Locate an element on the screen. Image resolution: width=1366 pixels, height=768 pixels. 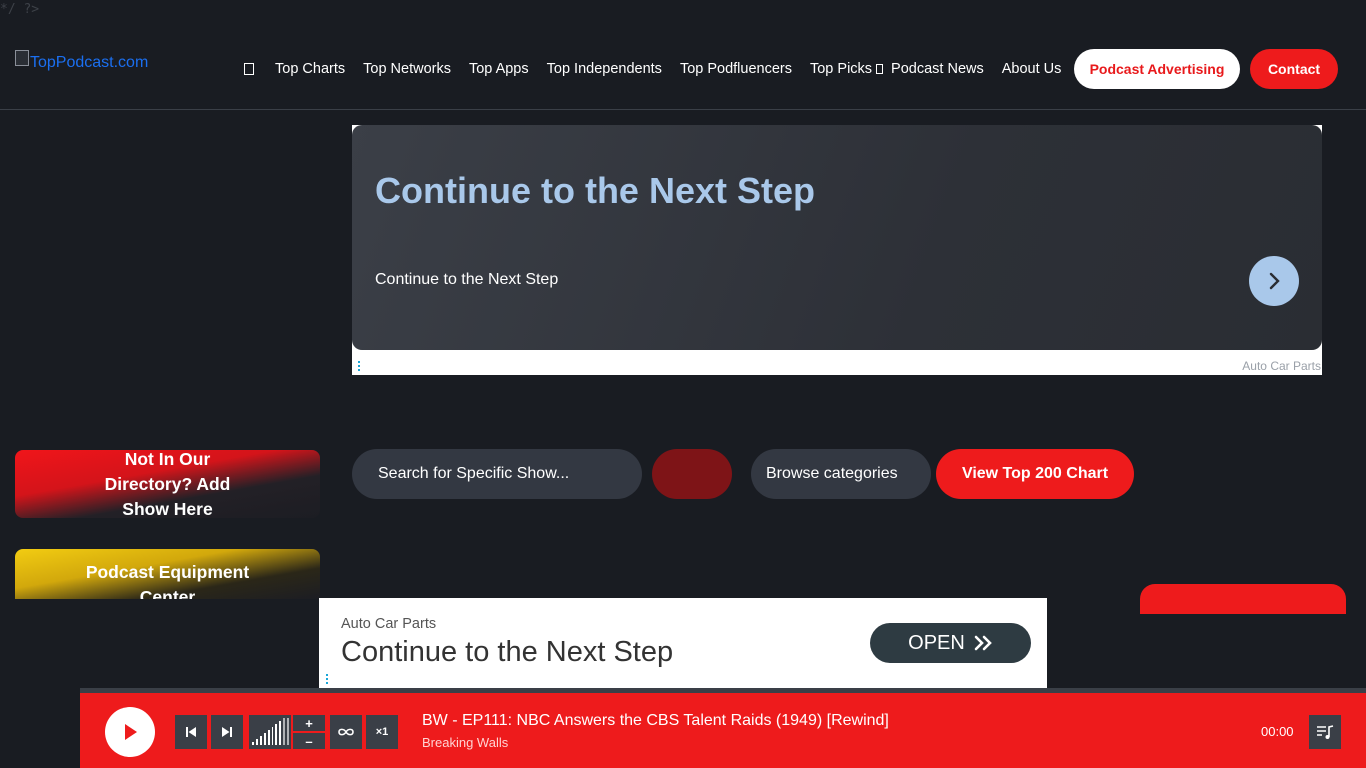
ad-next-button is located at coordinates (1274, 281).